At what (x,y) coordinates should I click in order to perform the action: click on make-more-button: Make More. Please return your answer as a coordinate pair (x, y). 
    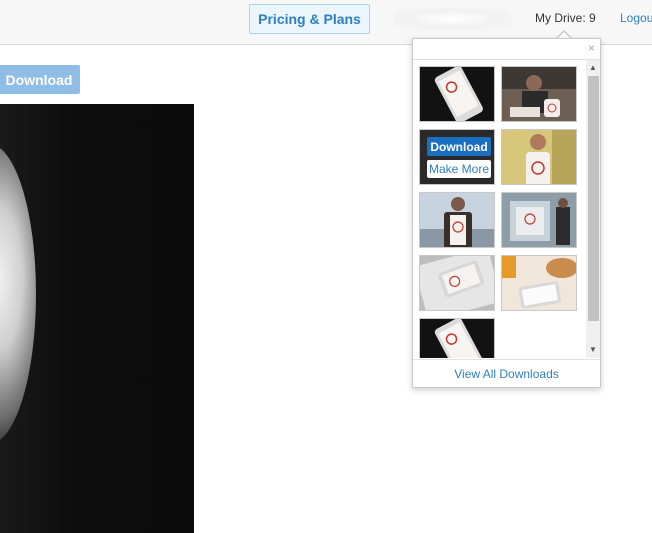
    Looking at the image, I should click on (459, 169).